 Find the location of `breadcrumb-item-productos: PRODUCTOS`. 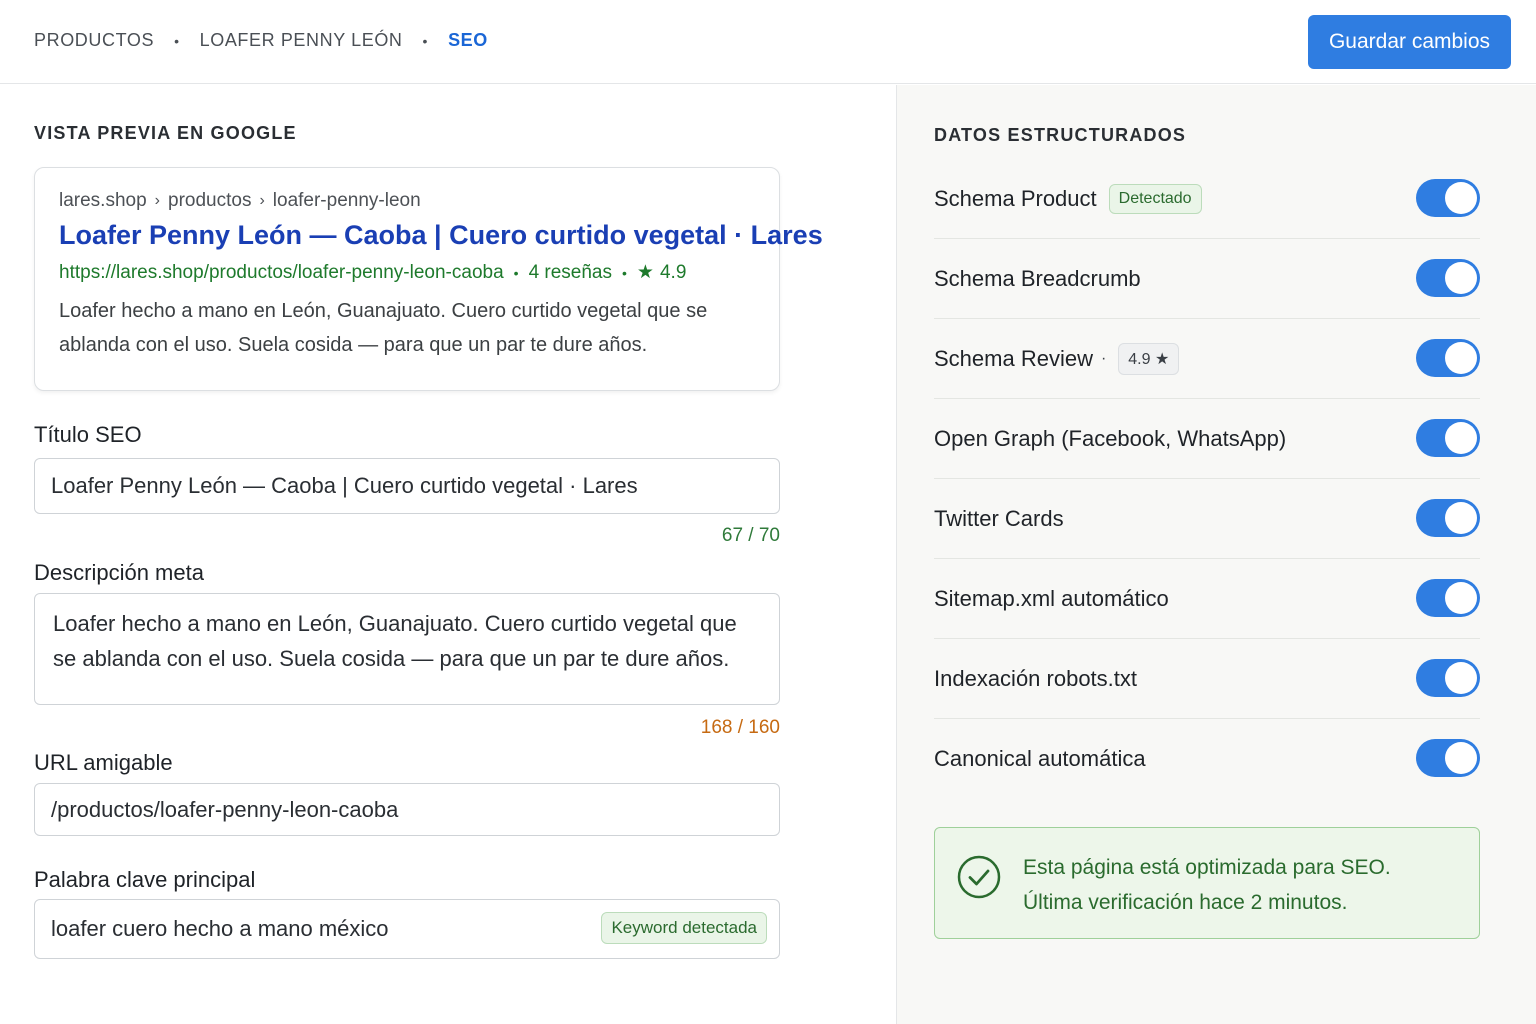

breadcrumb-item-productos: PRODUCTOS is located at coordinates (94, 40).